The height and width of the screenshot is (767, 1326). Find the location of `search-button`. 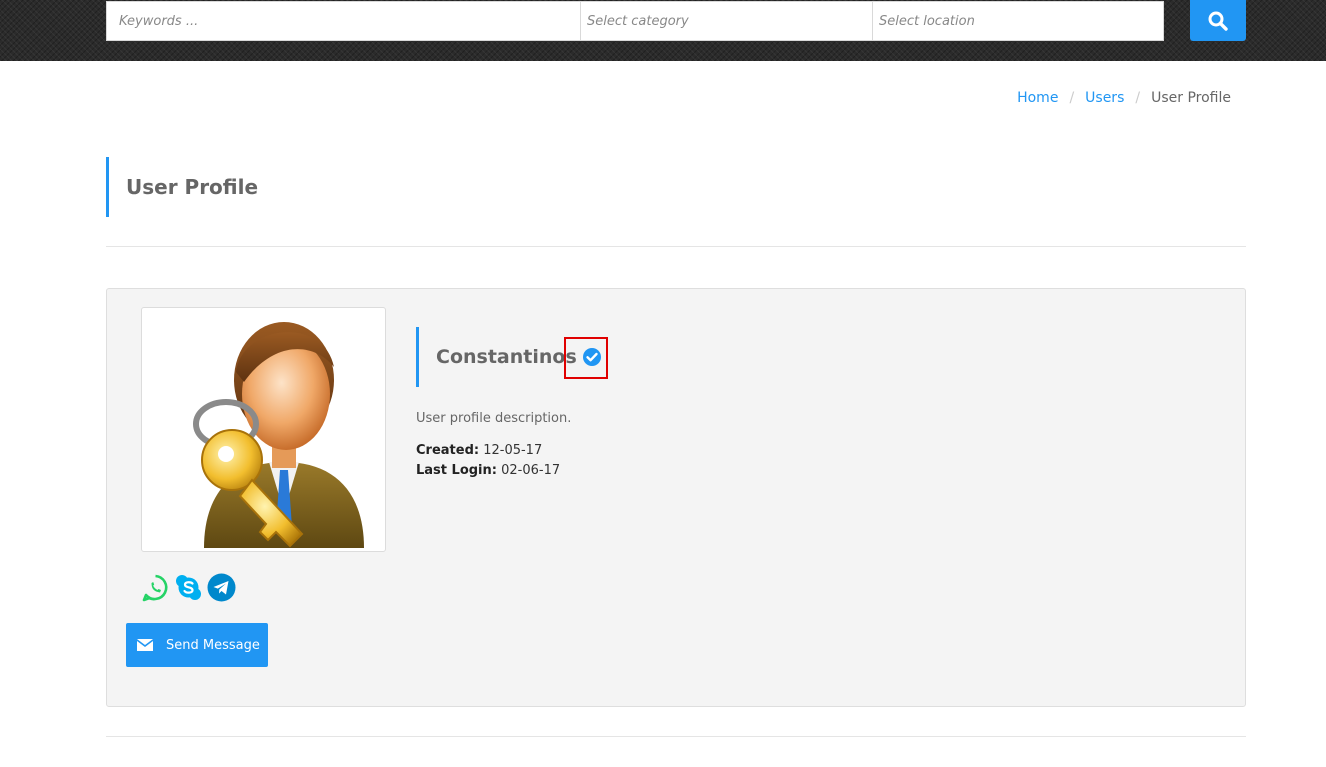

search-button is located at coordinates (1218, 20).